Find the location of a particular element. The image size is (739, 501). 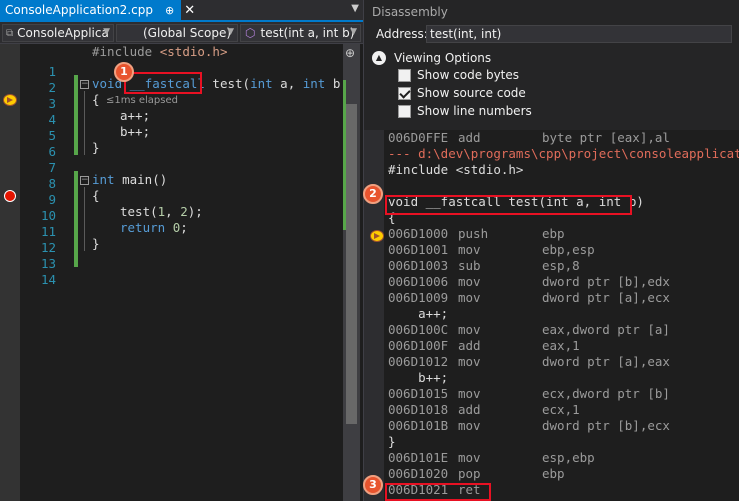

instruction-row: 006D100F add eax,1 is located at coordinates (484, 346).